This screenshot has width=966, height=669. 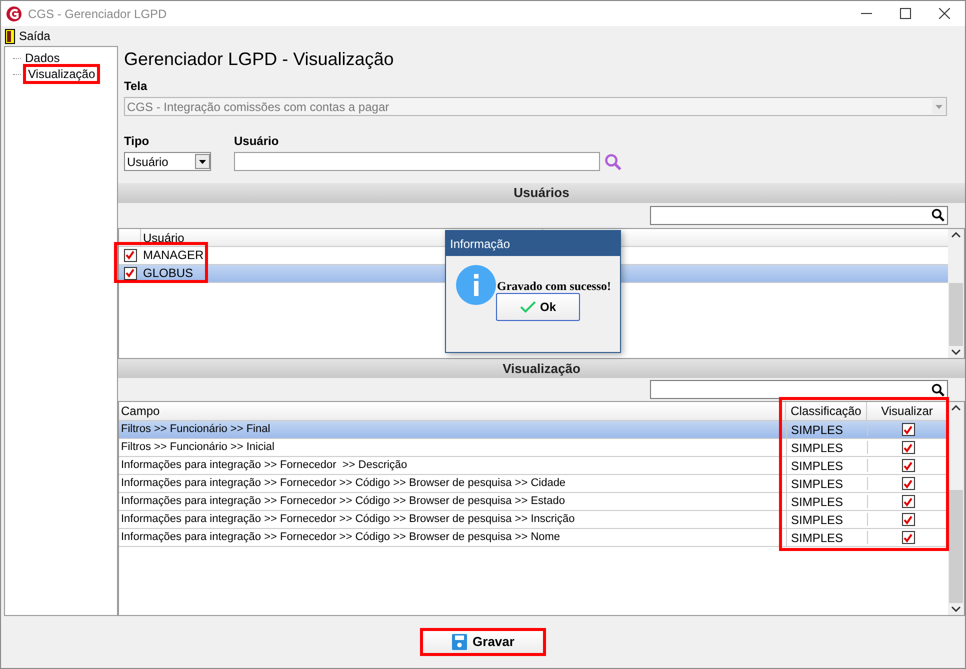 I want to click on table-cell: SIMPLES, so click(x=826, y=537).